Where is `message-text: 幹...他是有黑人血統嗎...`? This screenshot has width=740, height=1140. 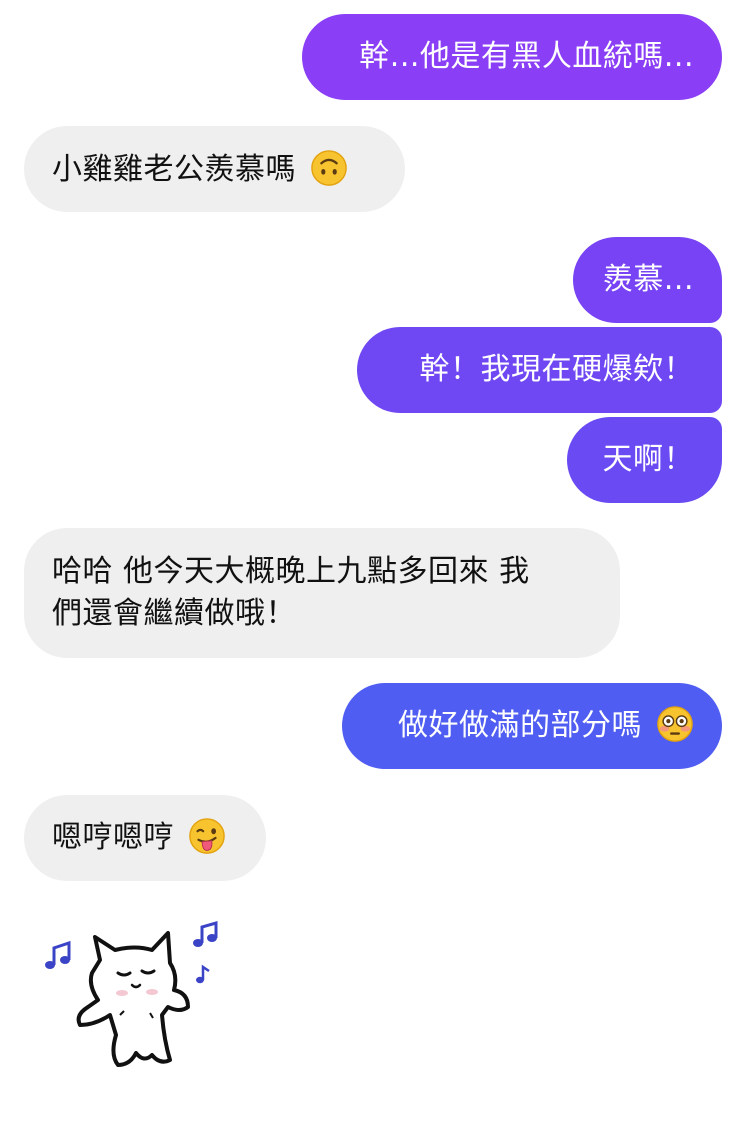 message-text: 幹...他是有黑人血統嗎... is located at coordinates (526, 56).